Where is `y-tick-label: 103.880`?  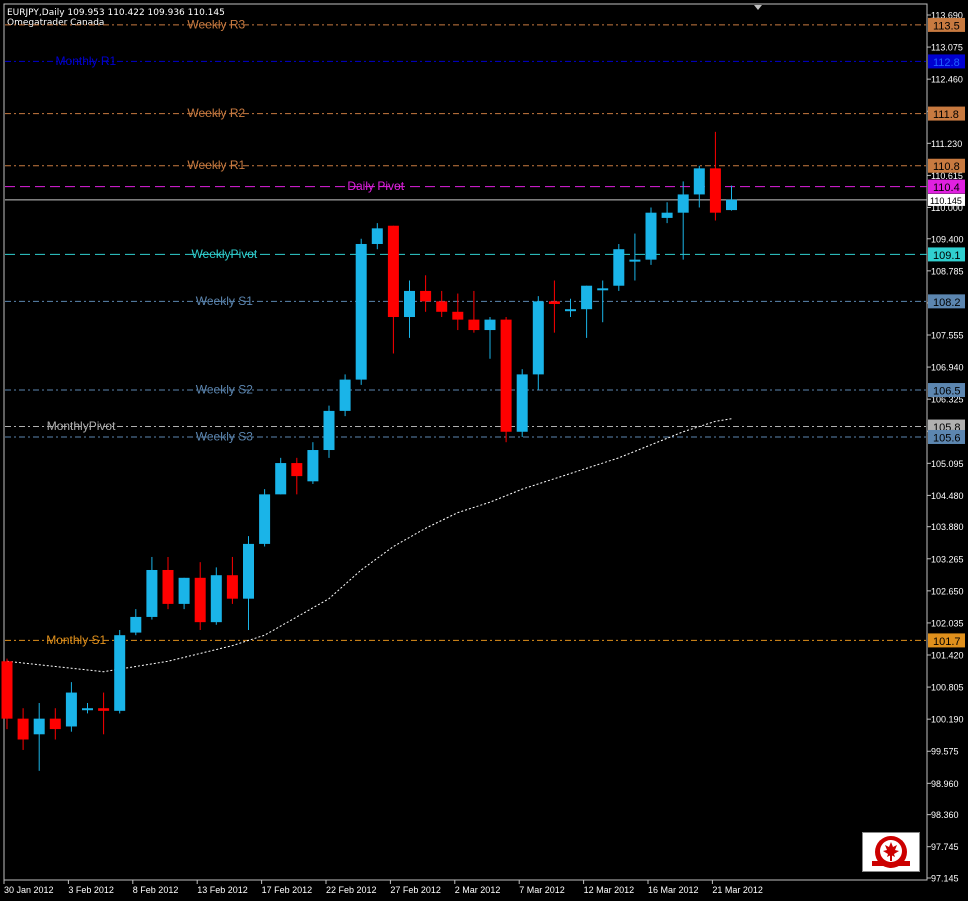 y-tick-label: 103.880 is located at coordinates (947, 527).